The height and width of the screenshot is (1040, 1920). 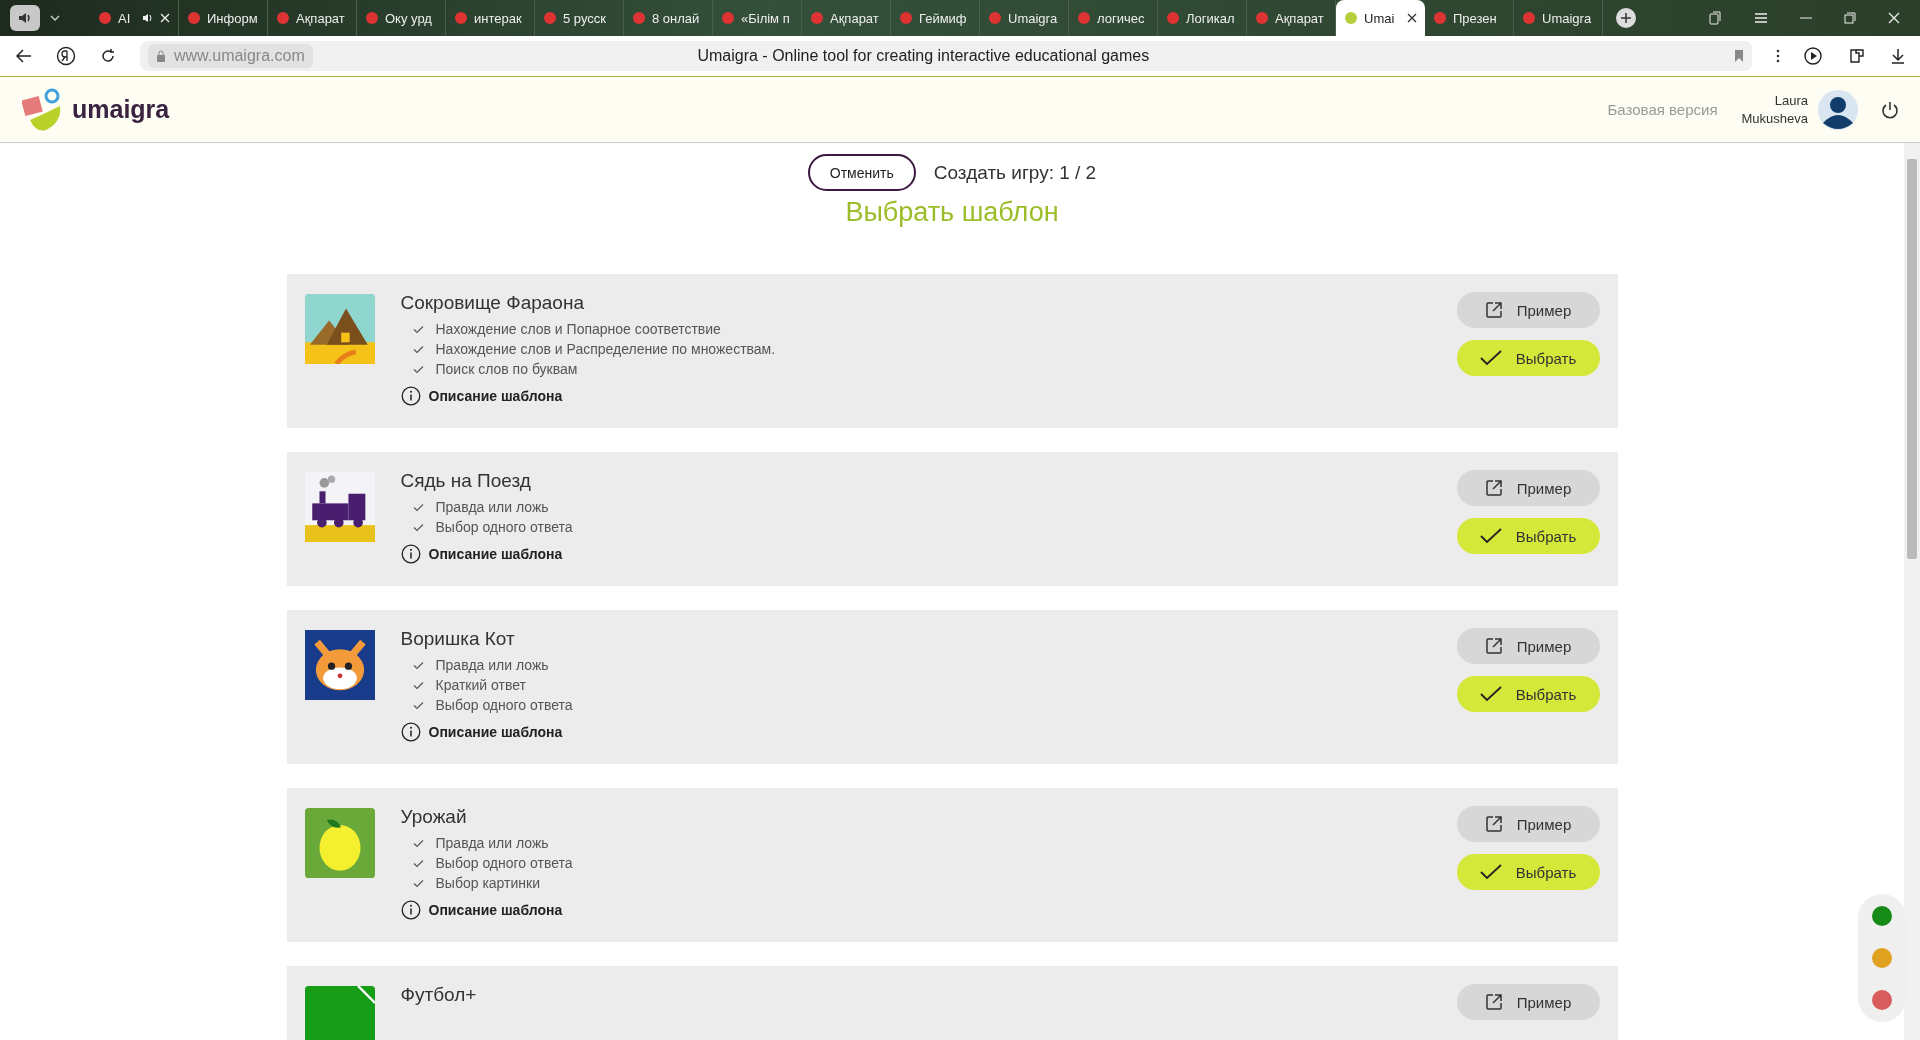 What do you see at coordinates (466, 481) in the screenshot?
I see `template-title: Сядь на Поезд` at bounding box center [466, 481].